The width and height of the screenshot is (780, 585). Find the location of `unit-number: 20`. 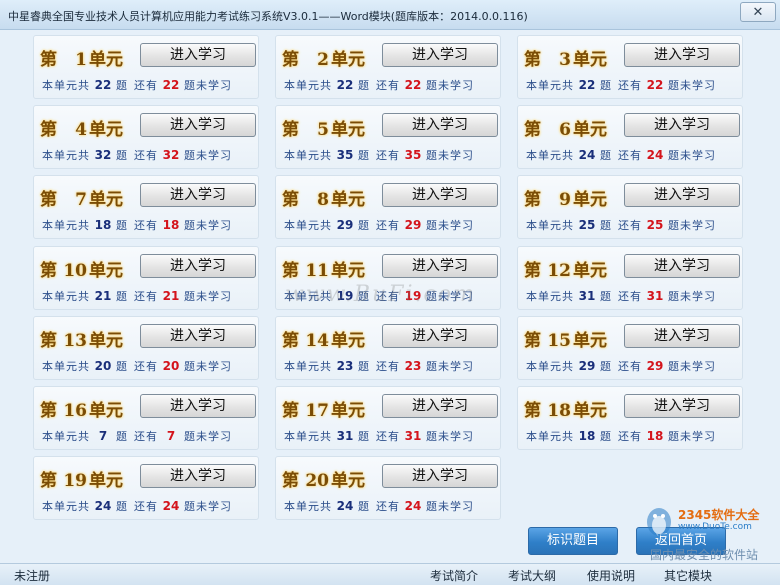

unit-number: 20 is located at coordinates (317, 481).